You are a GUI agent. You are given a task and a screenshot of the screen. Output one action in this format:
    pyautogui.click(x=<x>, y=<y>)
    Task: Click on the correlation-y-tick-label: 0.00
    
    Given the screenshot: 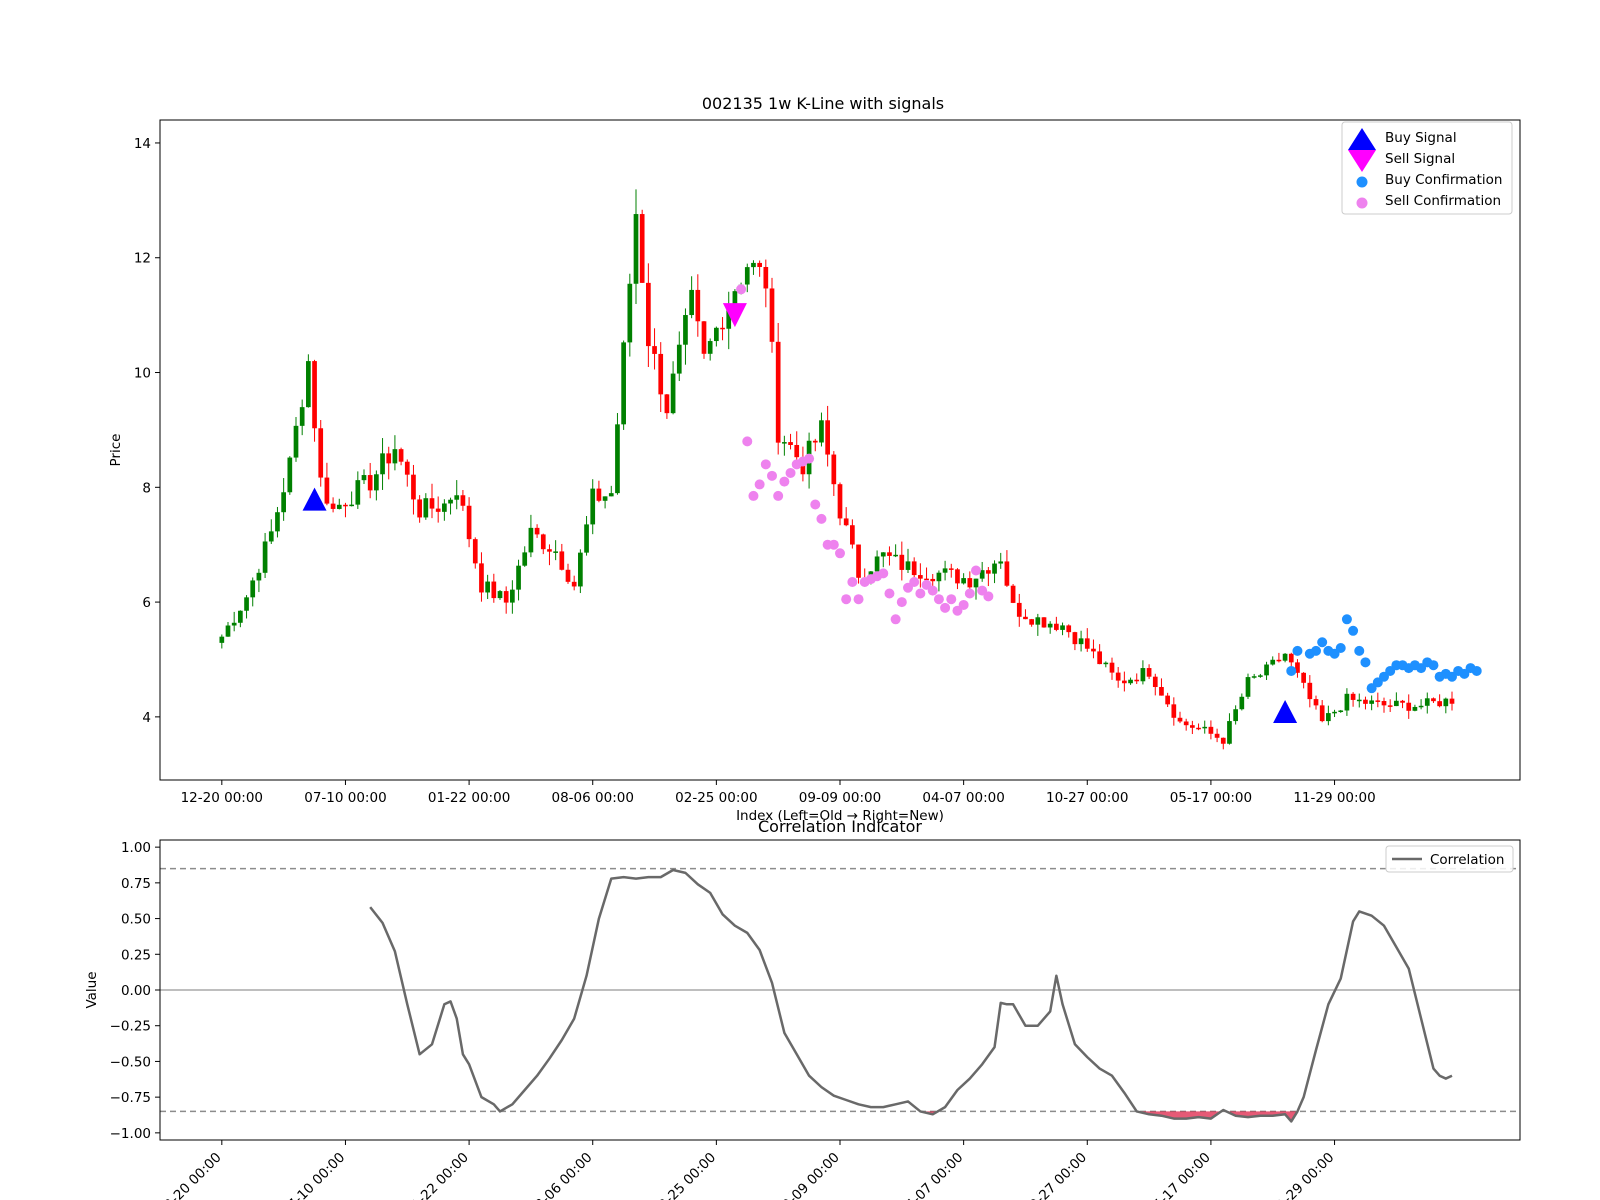 What is the action you would take?
    pyautogui.click(x=136, y=991)
    